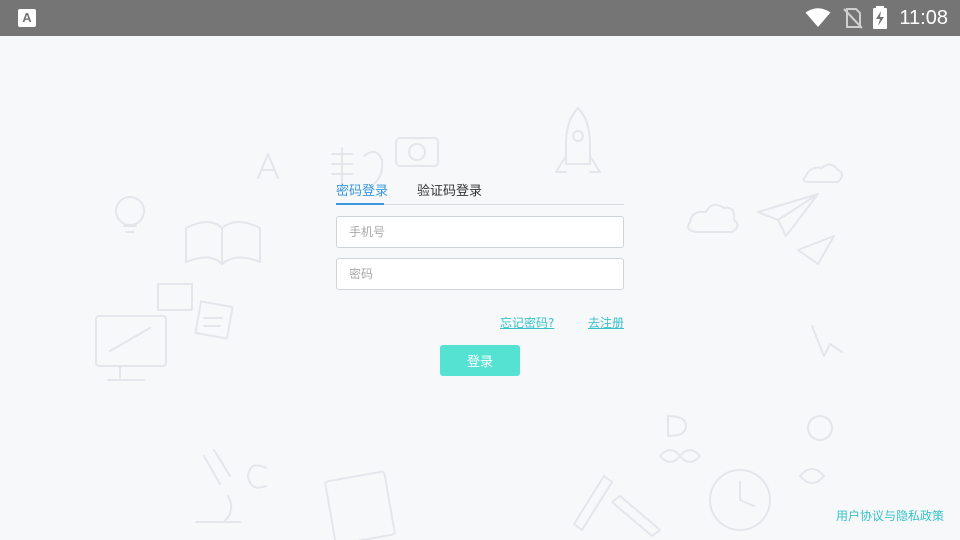 The image size is (960, 540). I want to click on status-bar: A 11:08, so click(480, 18).